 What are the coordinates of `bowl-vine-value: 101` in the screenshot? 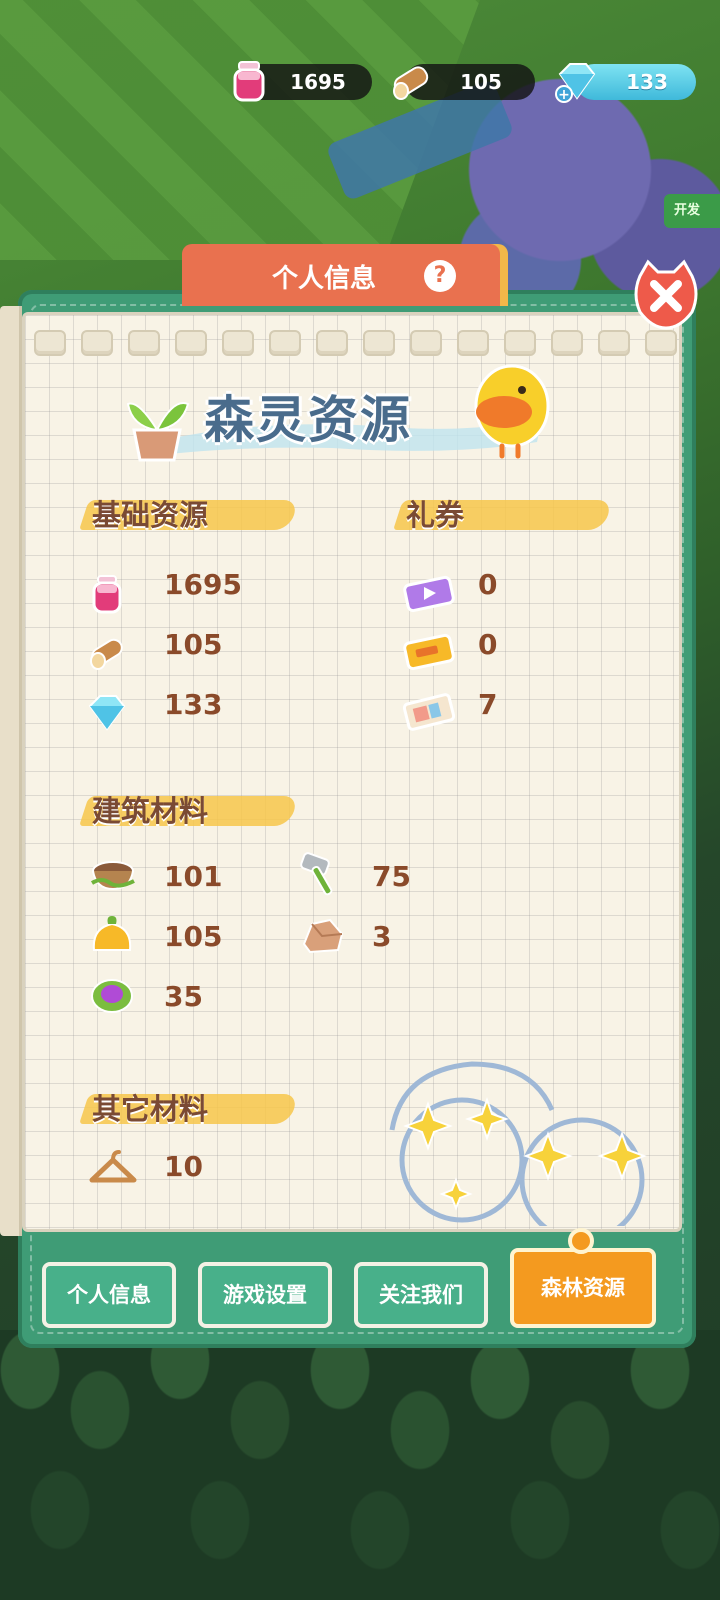 It's located at (193, 876).